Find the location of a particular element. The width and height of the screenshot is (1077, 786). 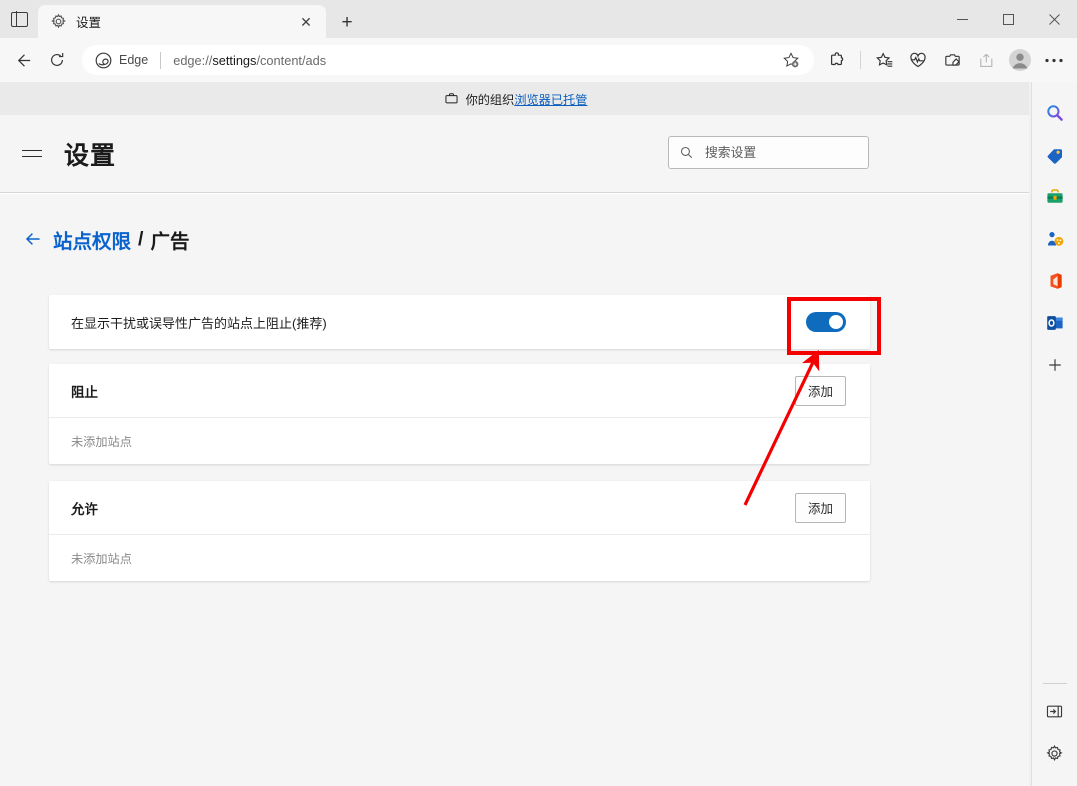

org-notice-text: 你的组织 is located at coordinates (490, 99).